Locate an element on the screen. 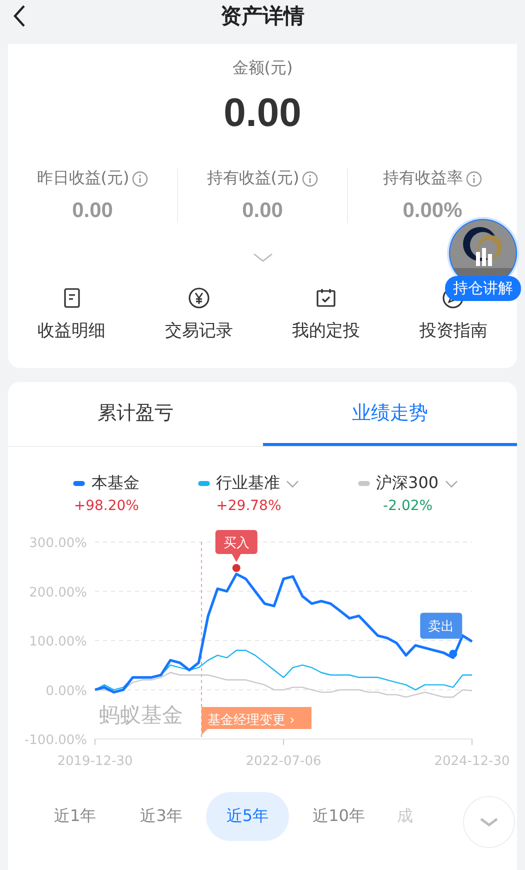 The width and height of the screenshot is (525, 870). amount-value: 0.00 is located at coordinates (263, 113).